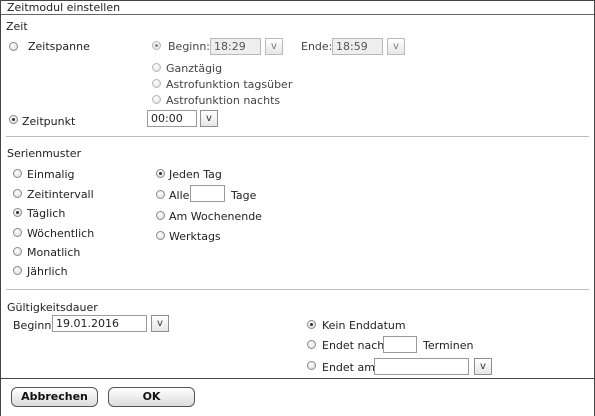  What do you see at coordinates (297, 289) in the screenshot?
I see `divider-serienmuster` at bounding box center [297, 289].